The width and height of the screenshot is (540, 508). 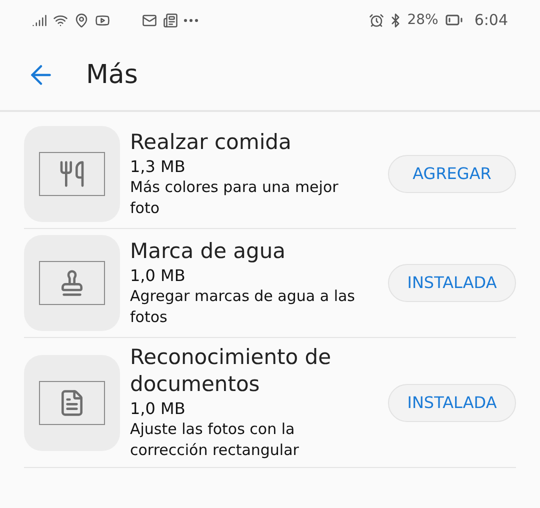 I want to click on feature-size: 1,3 MB, so click(x=158, y=166).